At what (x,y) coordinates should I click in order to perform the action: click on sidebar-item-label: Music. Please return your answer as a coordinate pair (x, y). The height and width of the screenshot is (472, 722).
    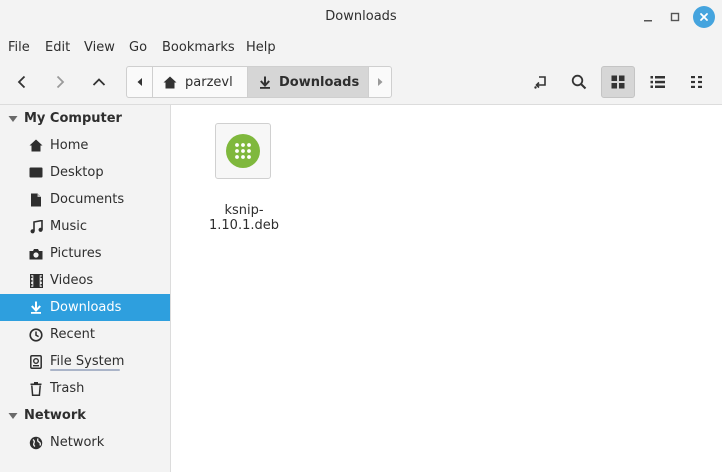
    Looking at the image, I should click on (68, 226).